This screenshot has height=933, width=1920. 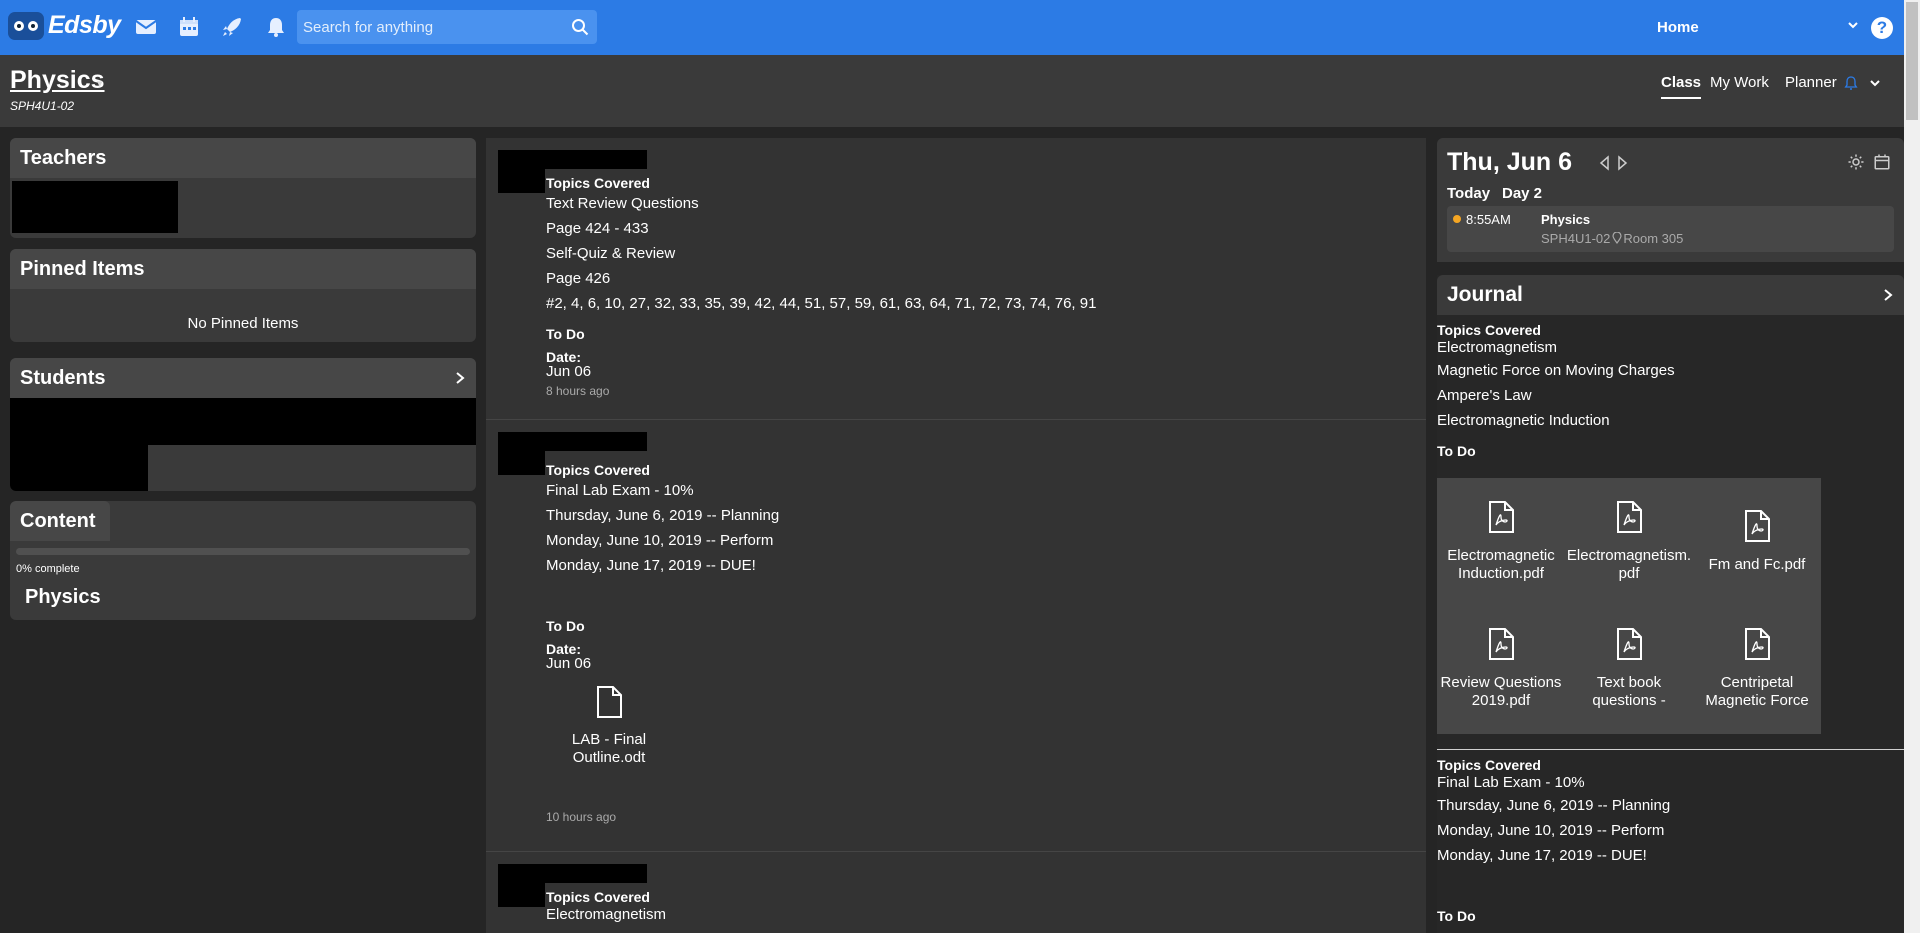 What do you see at coordinates (1629, 573) in the screenshot?
I see `attachment-name: pdf` at bounding box center [1629, 573].